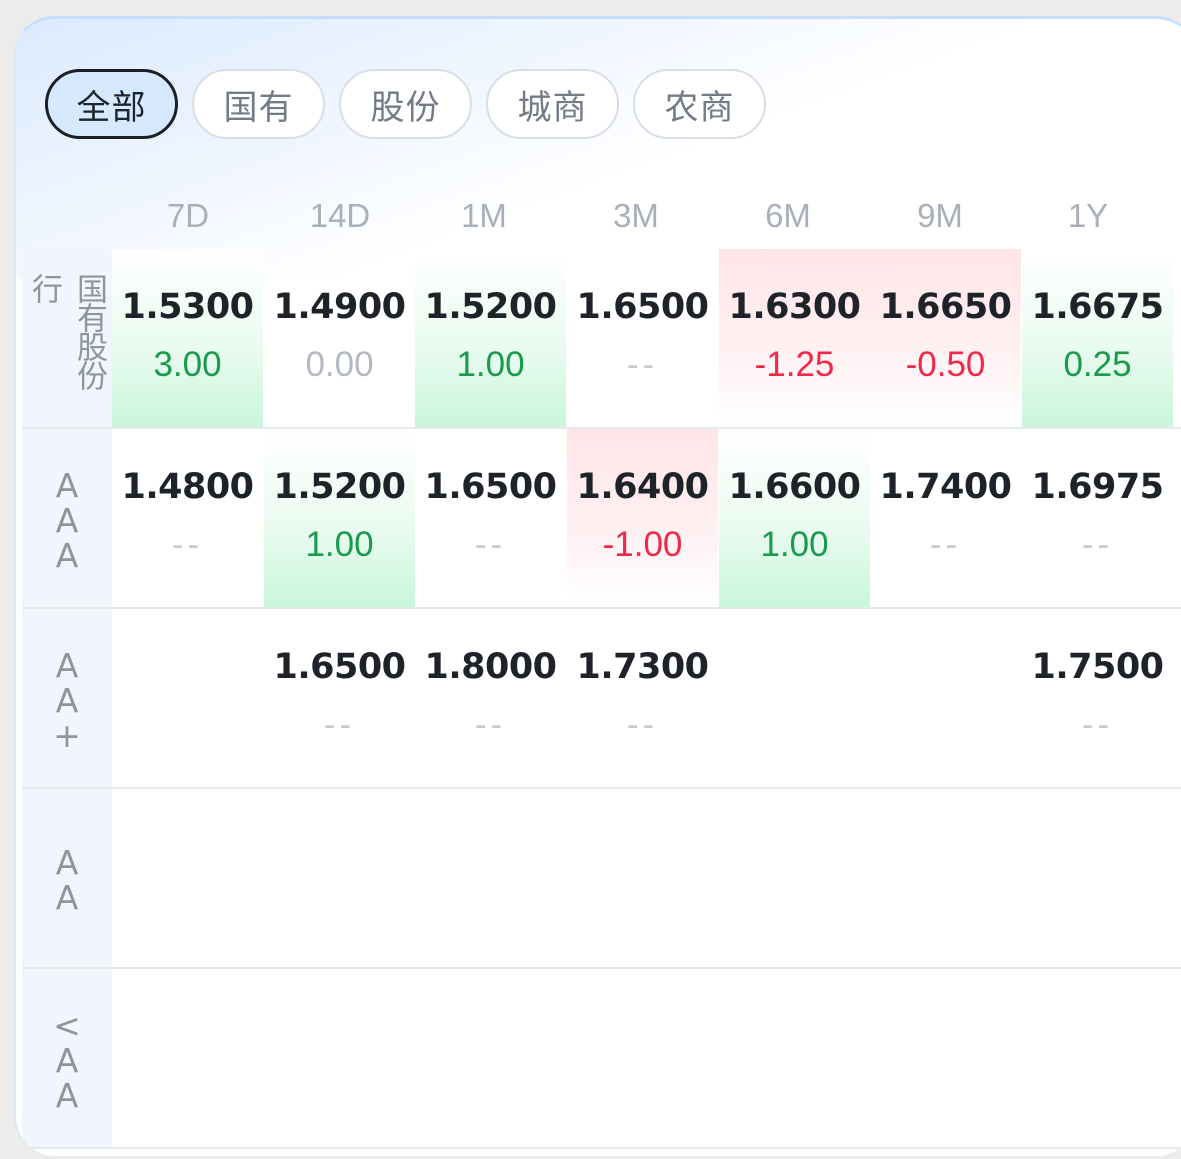  What do you see at coordinates (1097, 338) in the screenshot?
I see `rate-cell: 1.6675 0.25` at bounding box center [1097, 338].